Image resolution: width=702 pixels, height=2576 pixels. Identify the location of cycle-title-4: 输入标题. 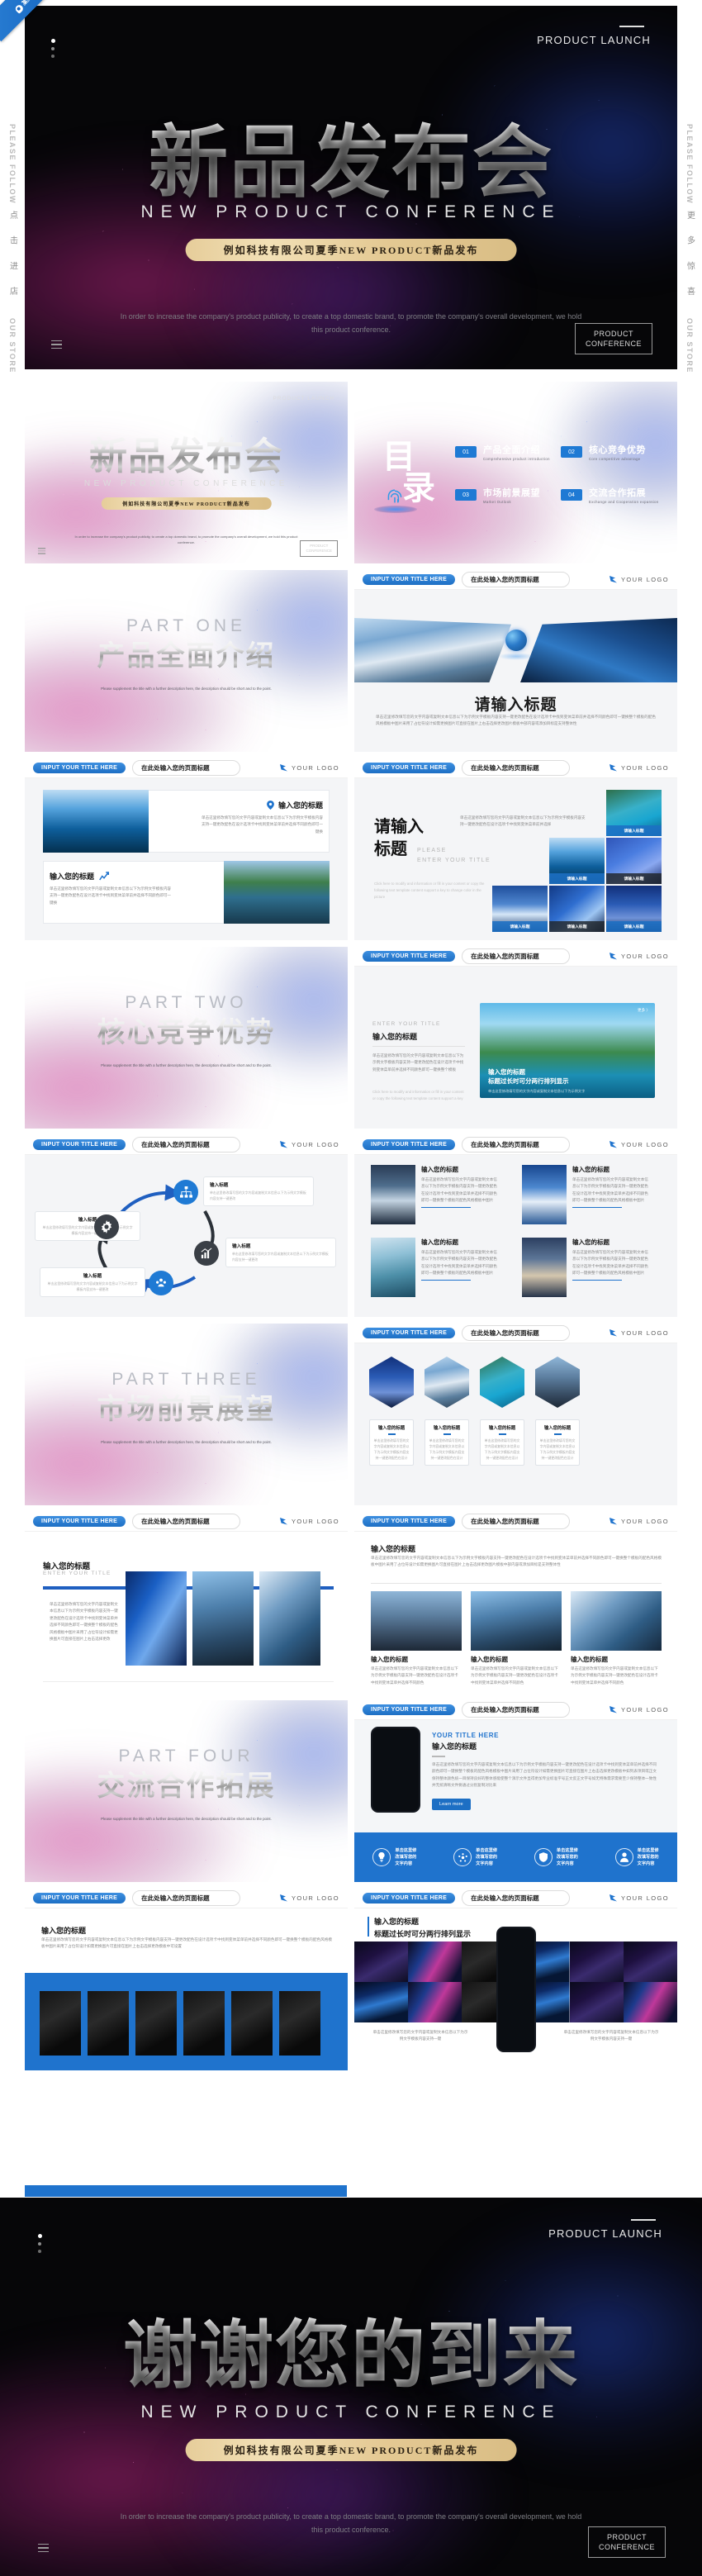
(87, 1220).